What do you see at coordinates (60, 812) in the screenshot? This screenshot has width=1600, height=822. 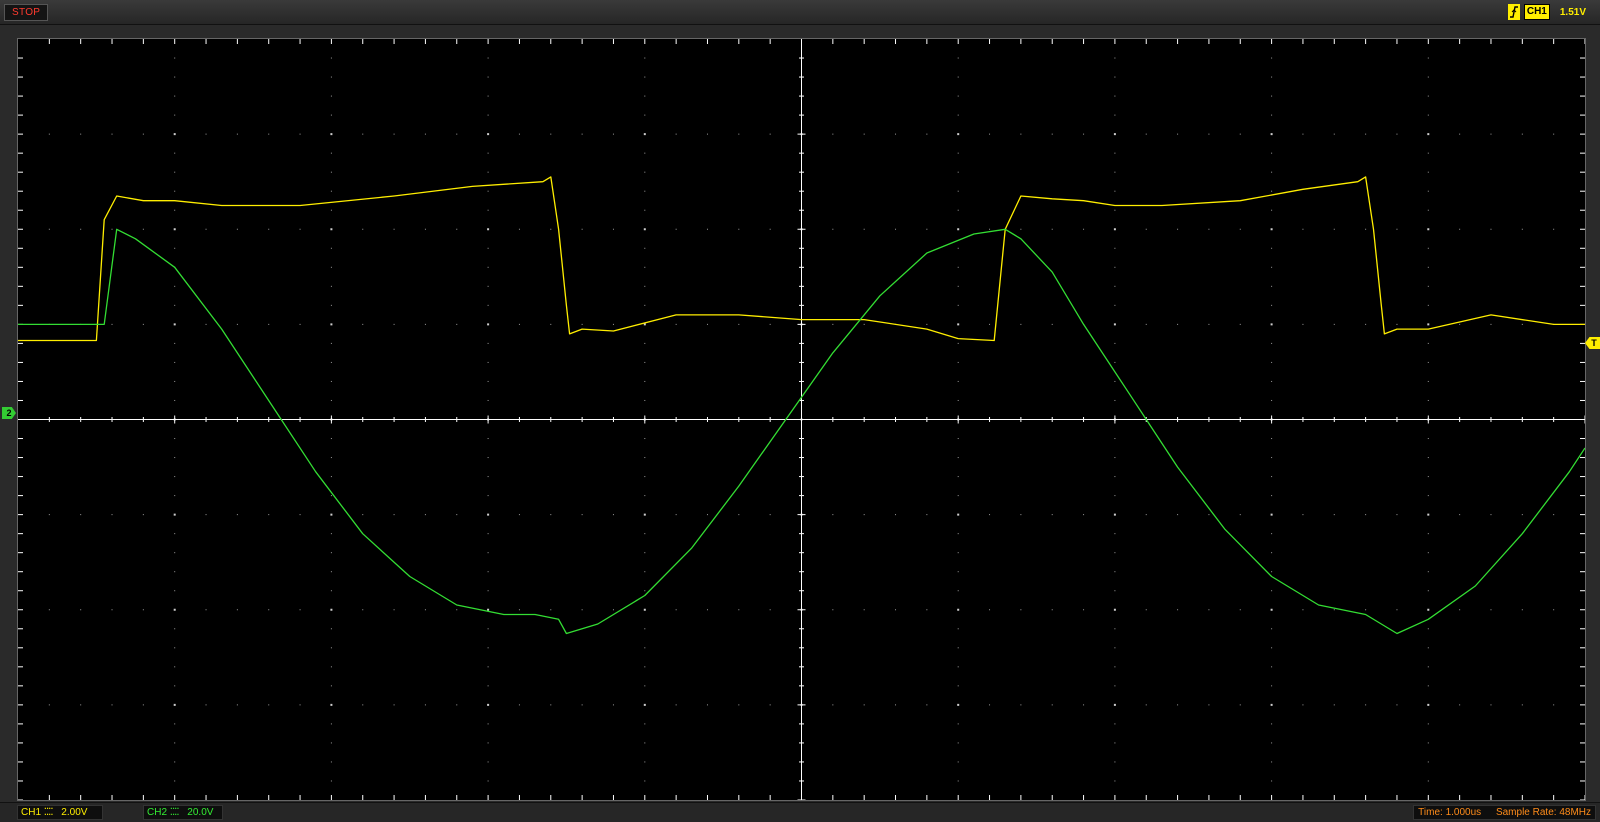 I see `ch1-settings: CH1 ⁚⁚⁚⁚ 2.00V` at bounding box center [60, 812].